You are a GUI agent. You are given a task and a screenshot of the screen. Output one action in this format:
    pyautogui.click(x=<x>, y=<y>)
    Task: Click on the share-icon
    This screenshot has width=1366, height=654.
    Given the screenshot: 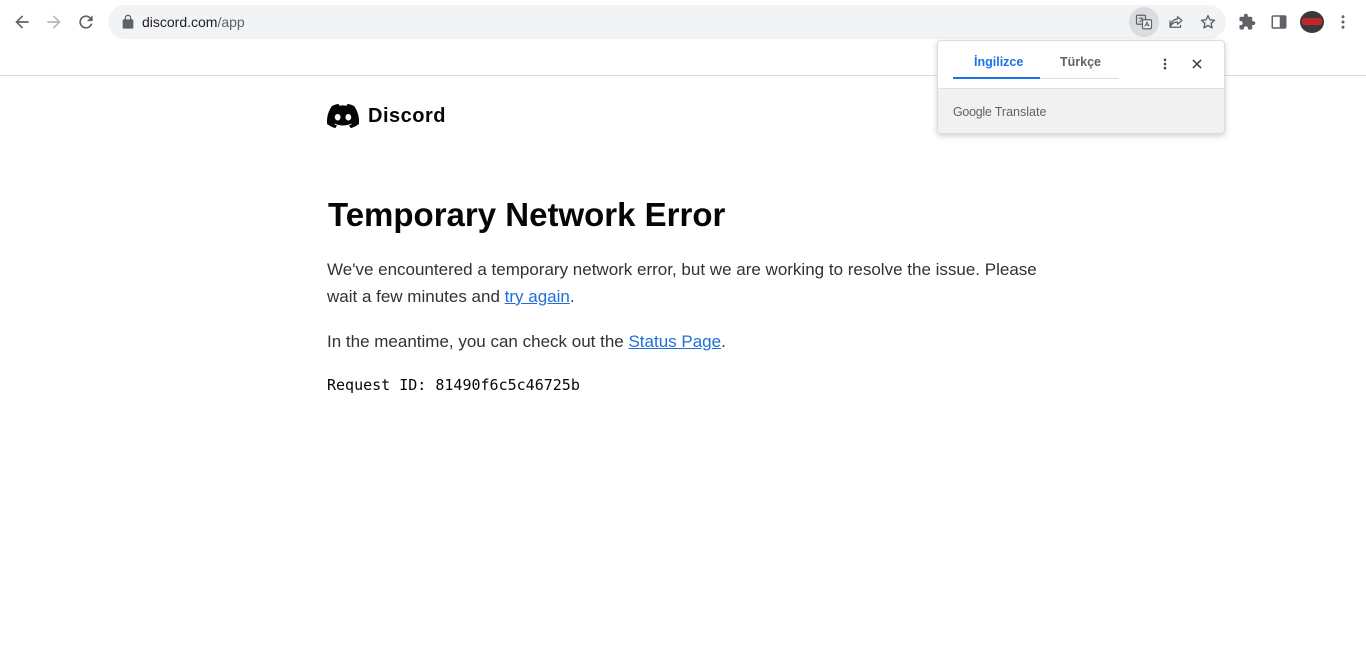 What is the action you would take?
    pyautogui.click(x=1176, y=22)
    